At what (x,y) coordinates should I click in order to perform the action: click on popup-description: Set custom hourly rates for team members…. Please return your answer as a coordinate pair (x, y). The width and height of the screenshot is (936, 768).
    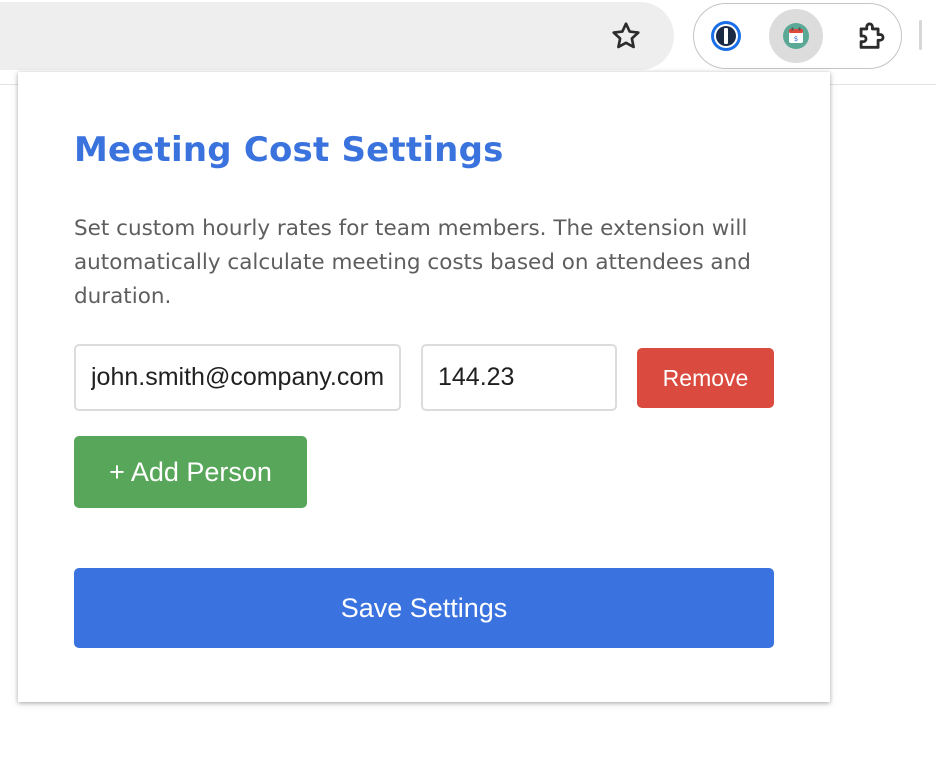
    Looking at the image, I should click on (412, 262).